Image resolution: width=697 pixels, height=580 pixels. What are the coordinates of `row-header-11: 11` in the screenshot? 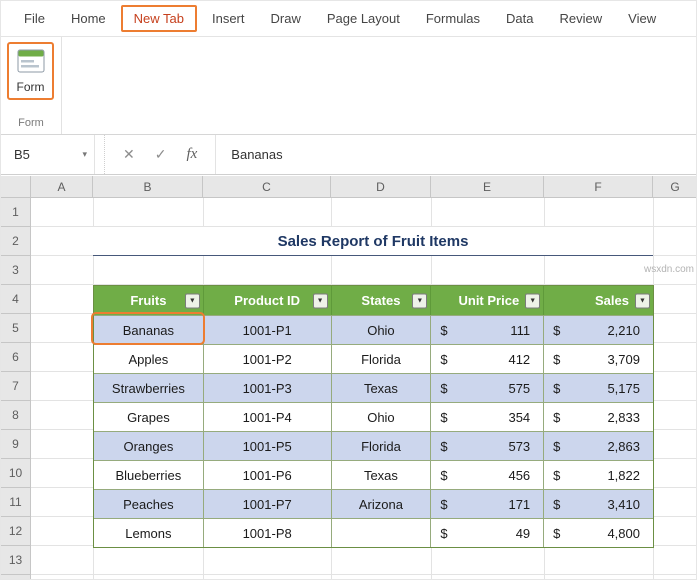 It's located at (16, 502).